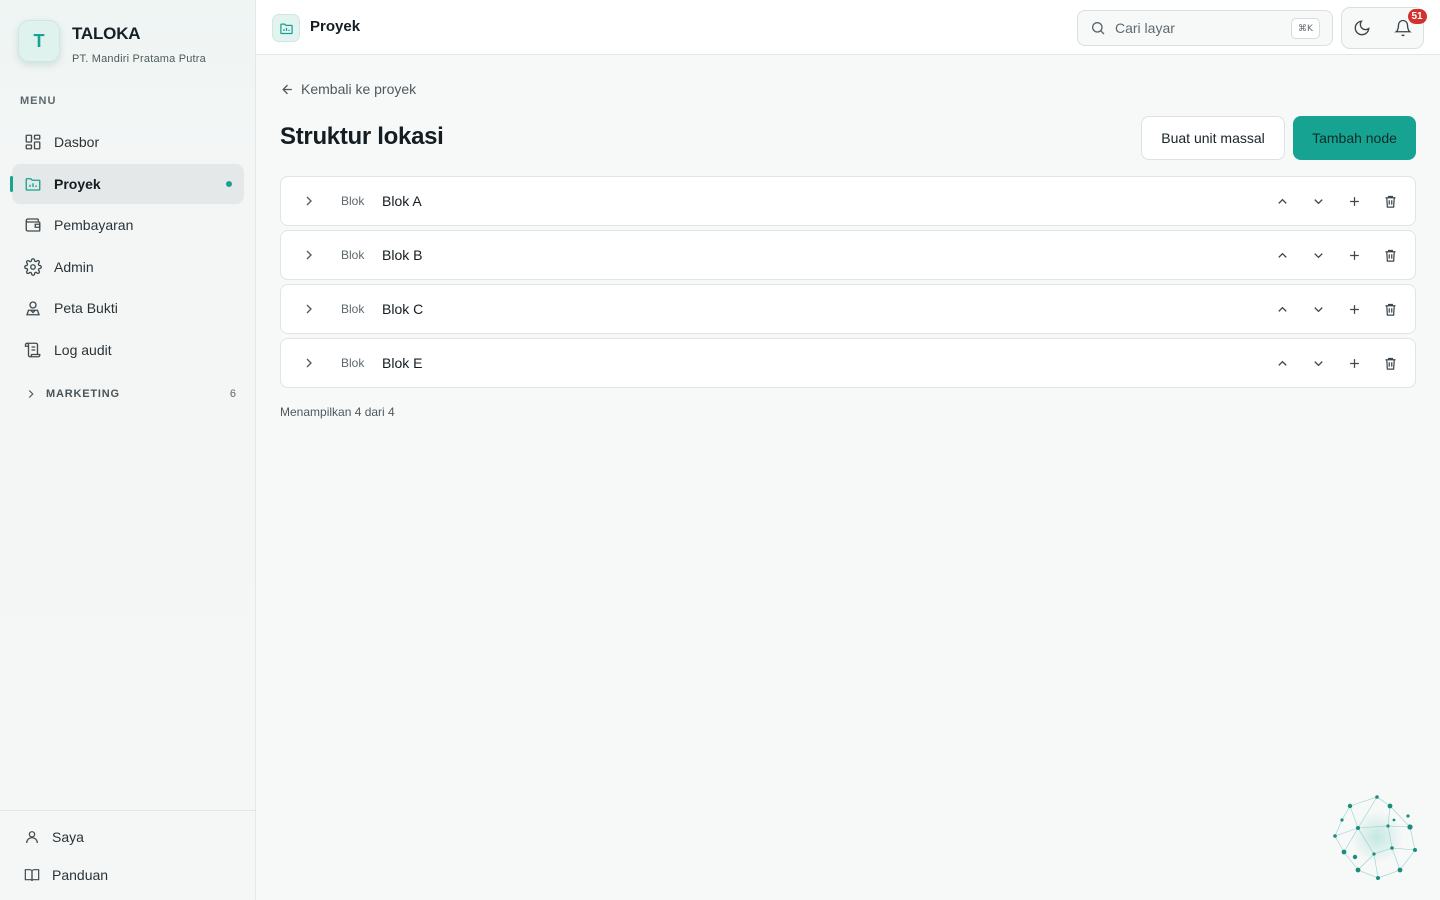 This screenshot has width=1440, height=900. Describe the element at coordinates (1402, 28) in the screenshot. I see `bell-icon` at that location.